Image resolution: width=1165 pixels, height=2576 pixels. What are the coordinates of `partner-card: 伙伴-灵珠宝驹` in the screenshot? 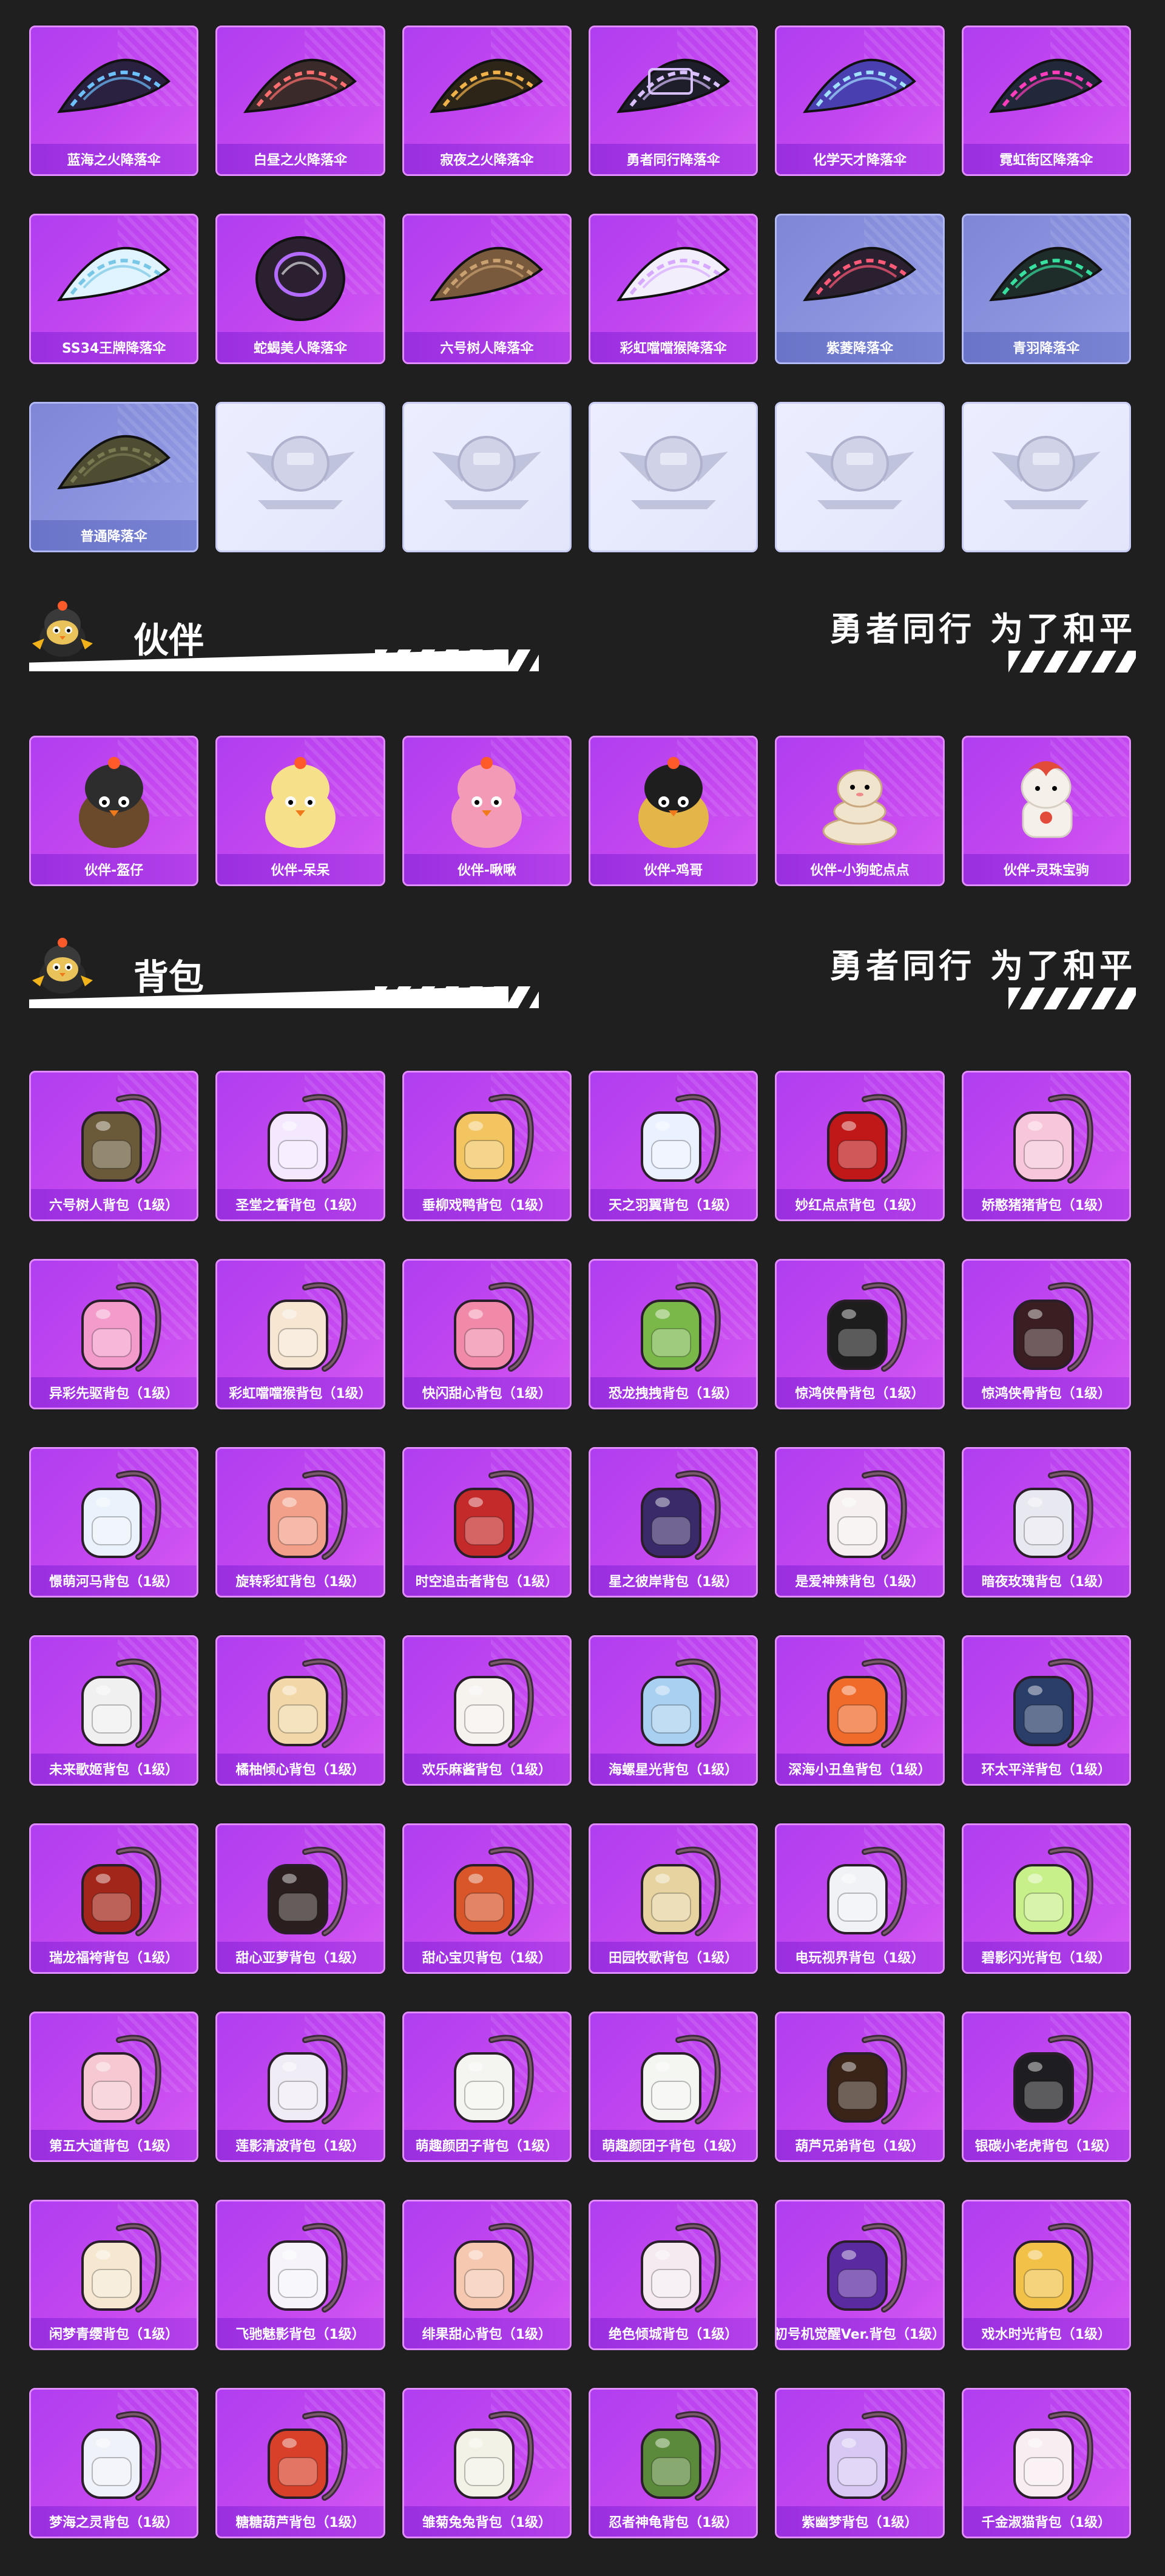 It's located at (1046, 811).